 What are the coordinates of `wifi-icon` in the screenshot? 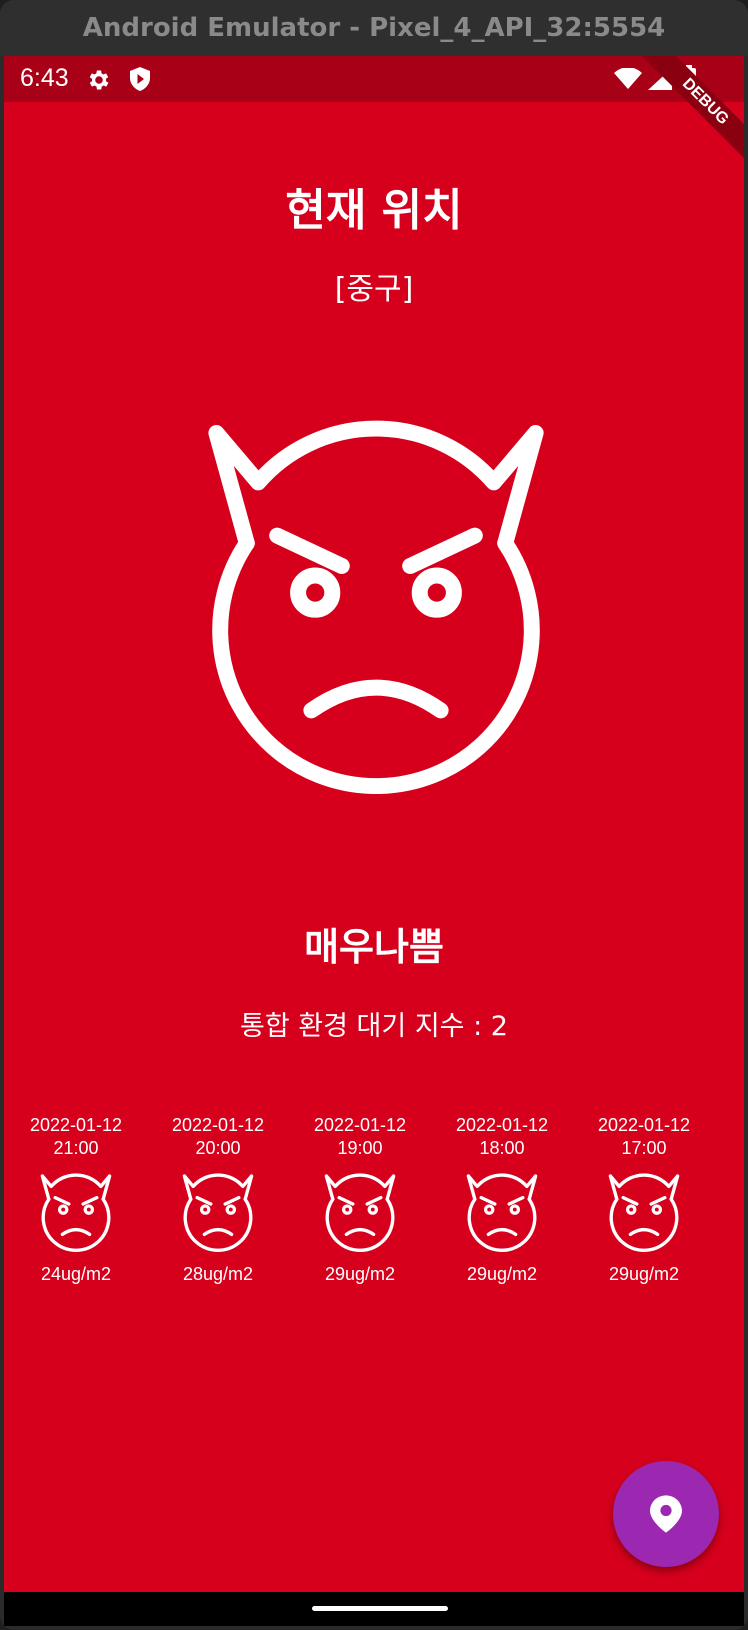 It's located at (628, 78).